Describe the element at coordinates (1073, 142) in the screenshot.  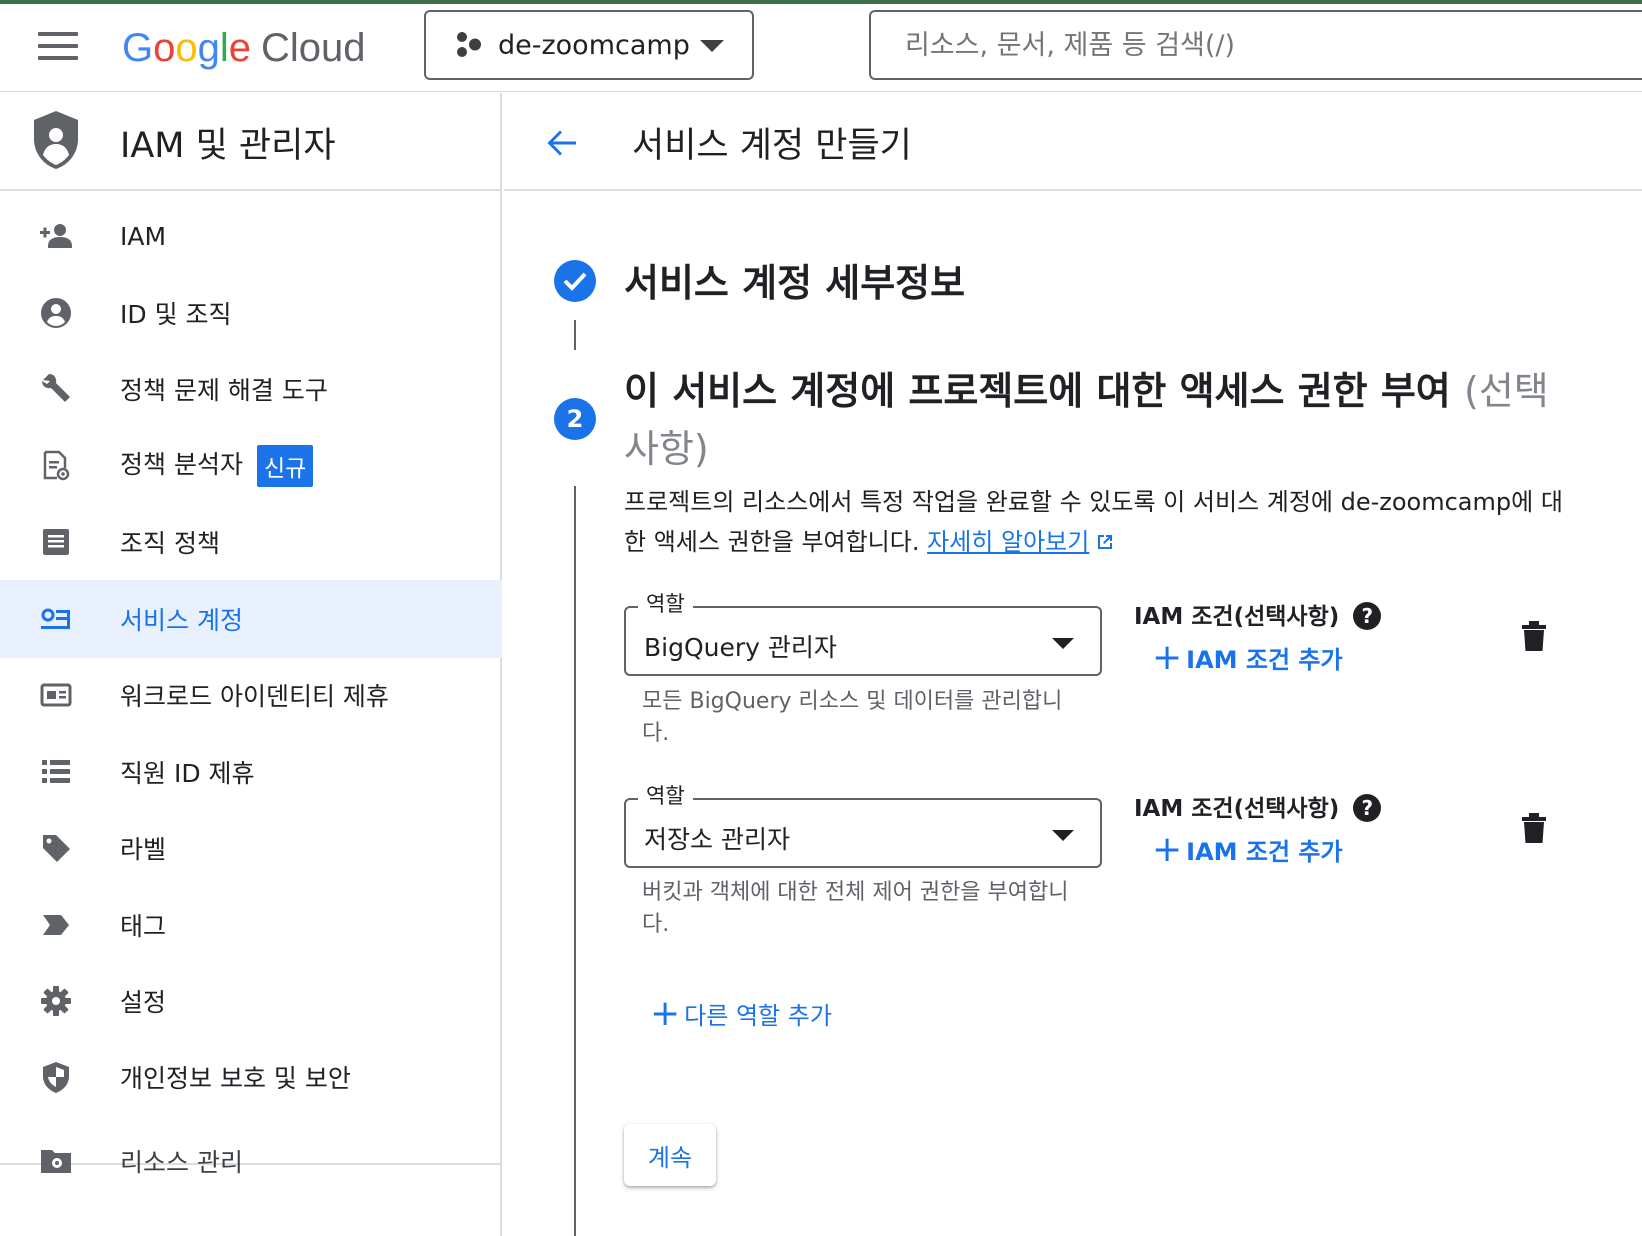
I see `main-header: 서비스 계정 만들기` at that location.